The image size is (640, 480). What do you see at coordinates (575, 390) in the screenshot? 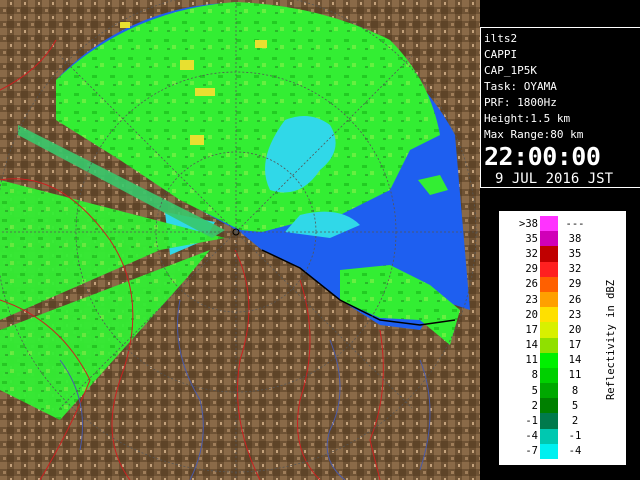
I see `legend-row-upper: 8` at bounding box center [575, 390].